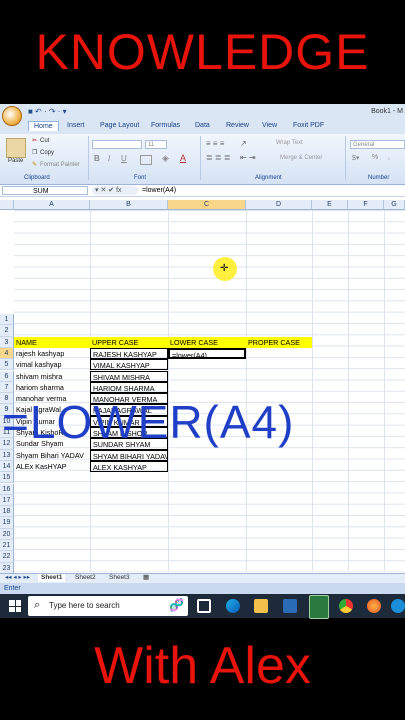 The height and width of the screenshot is (720, 405). What do you see at coordinates (215, 143) in the screenshot?
I see `align-top-icon: ≡ ≡ ≡` at bounding box center [215, 143].